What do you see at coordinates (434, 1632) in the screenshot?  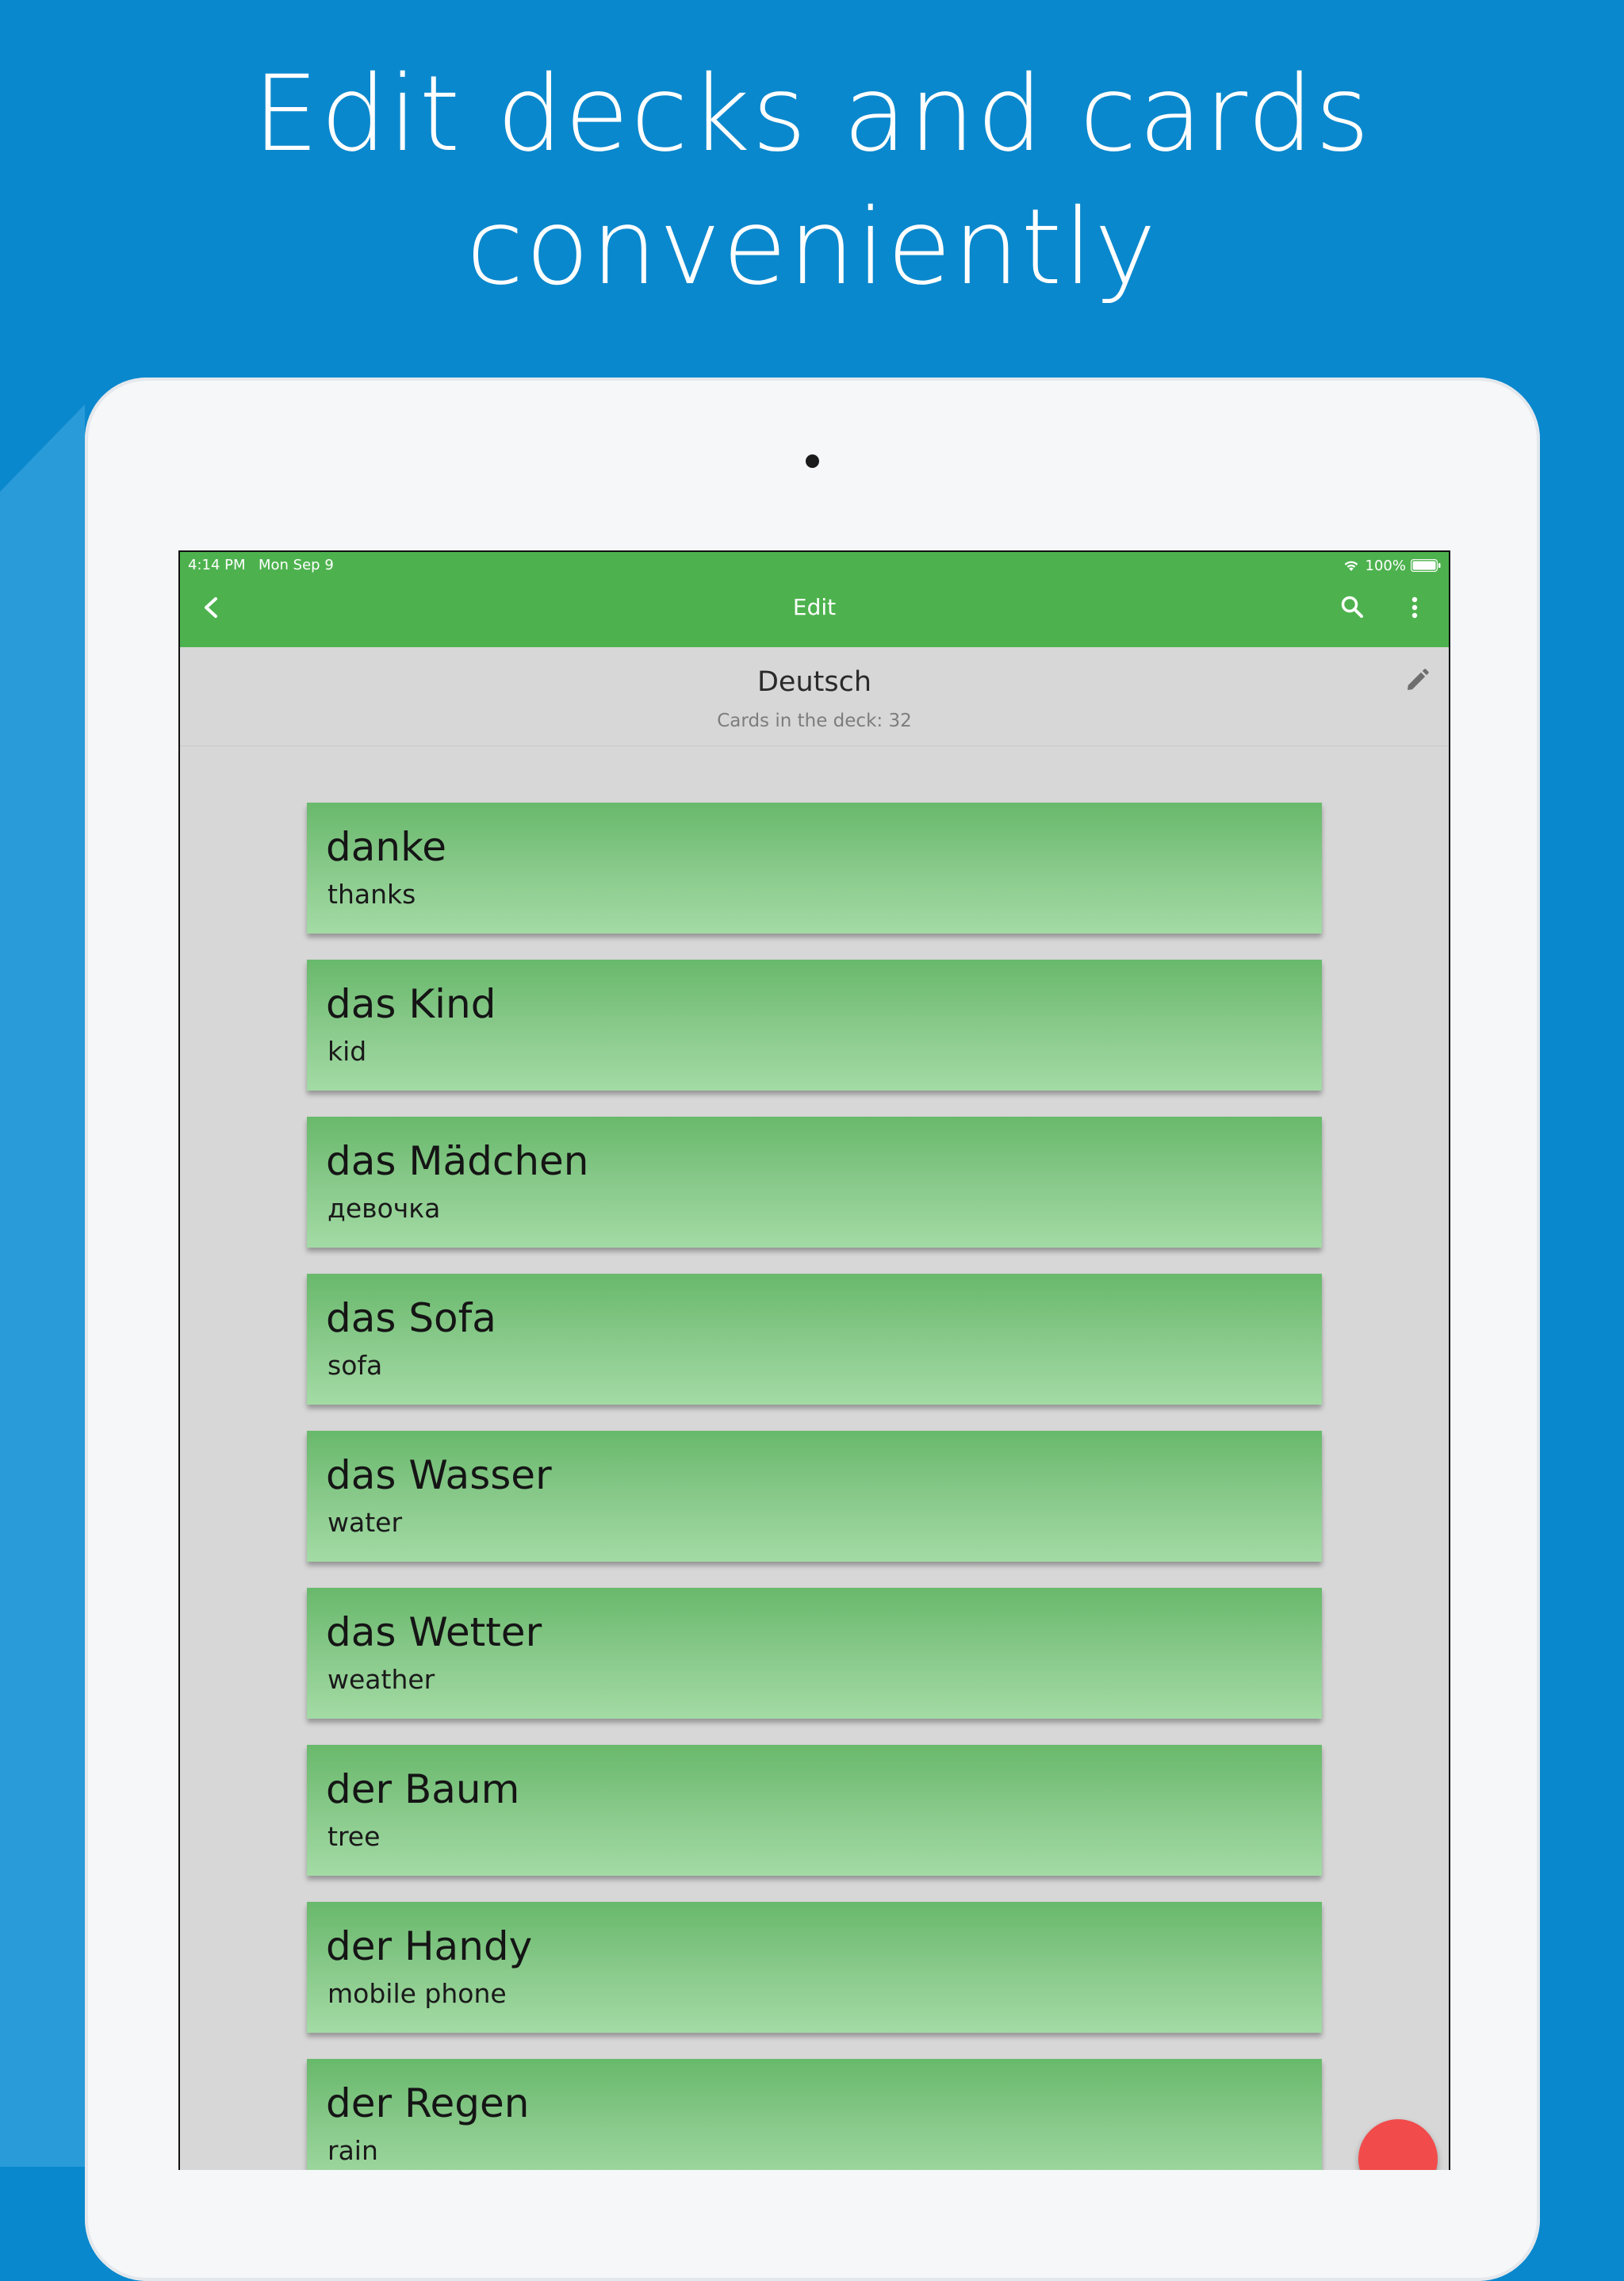 I see `card-word: das Wetter` at bounding box center [434, 1632].